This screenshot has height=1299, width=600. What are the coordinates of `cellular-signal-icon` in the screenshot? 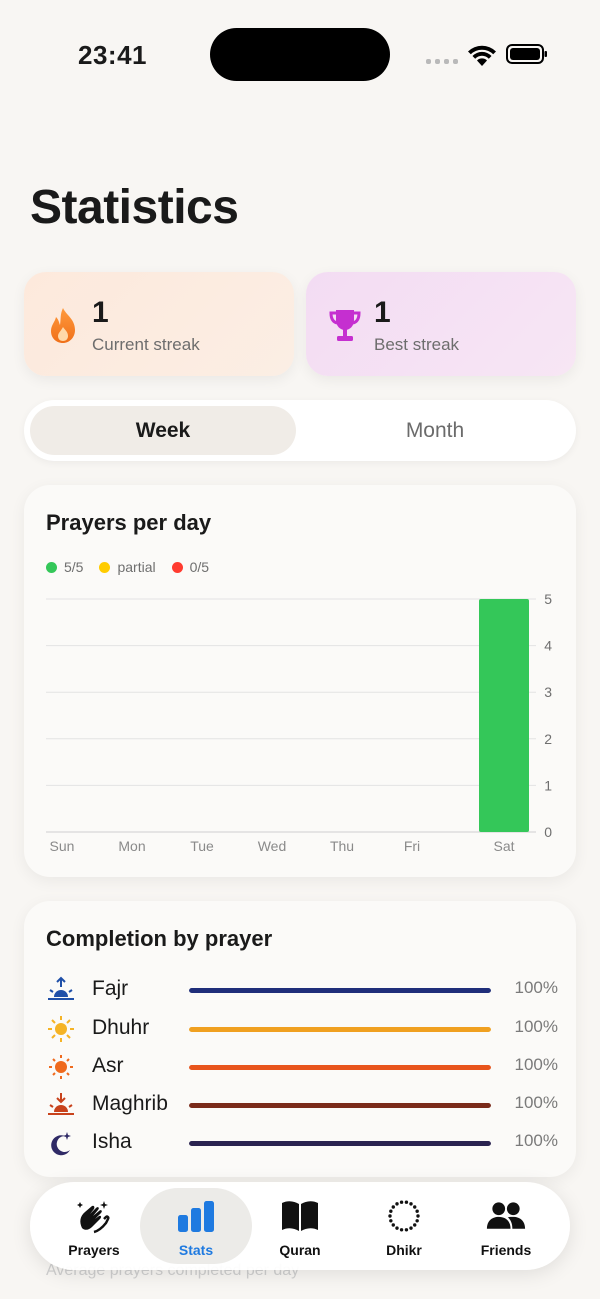 It's located at (442, 61).